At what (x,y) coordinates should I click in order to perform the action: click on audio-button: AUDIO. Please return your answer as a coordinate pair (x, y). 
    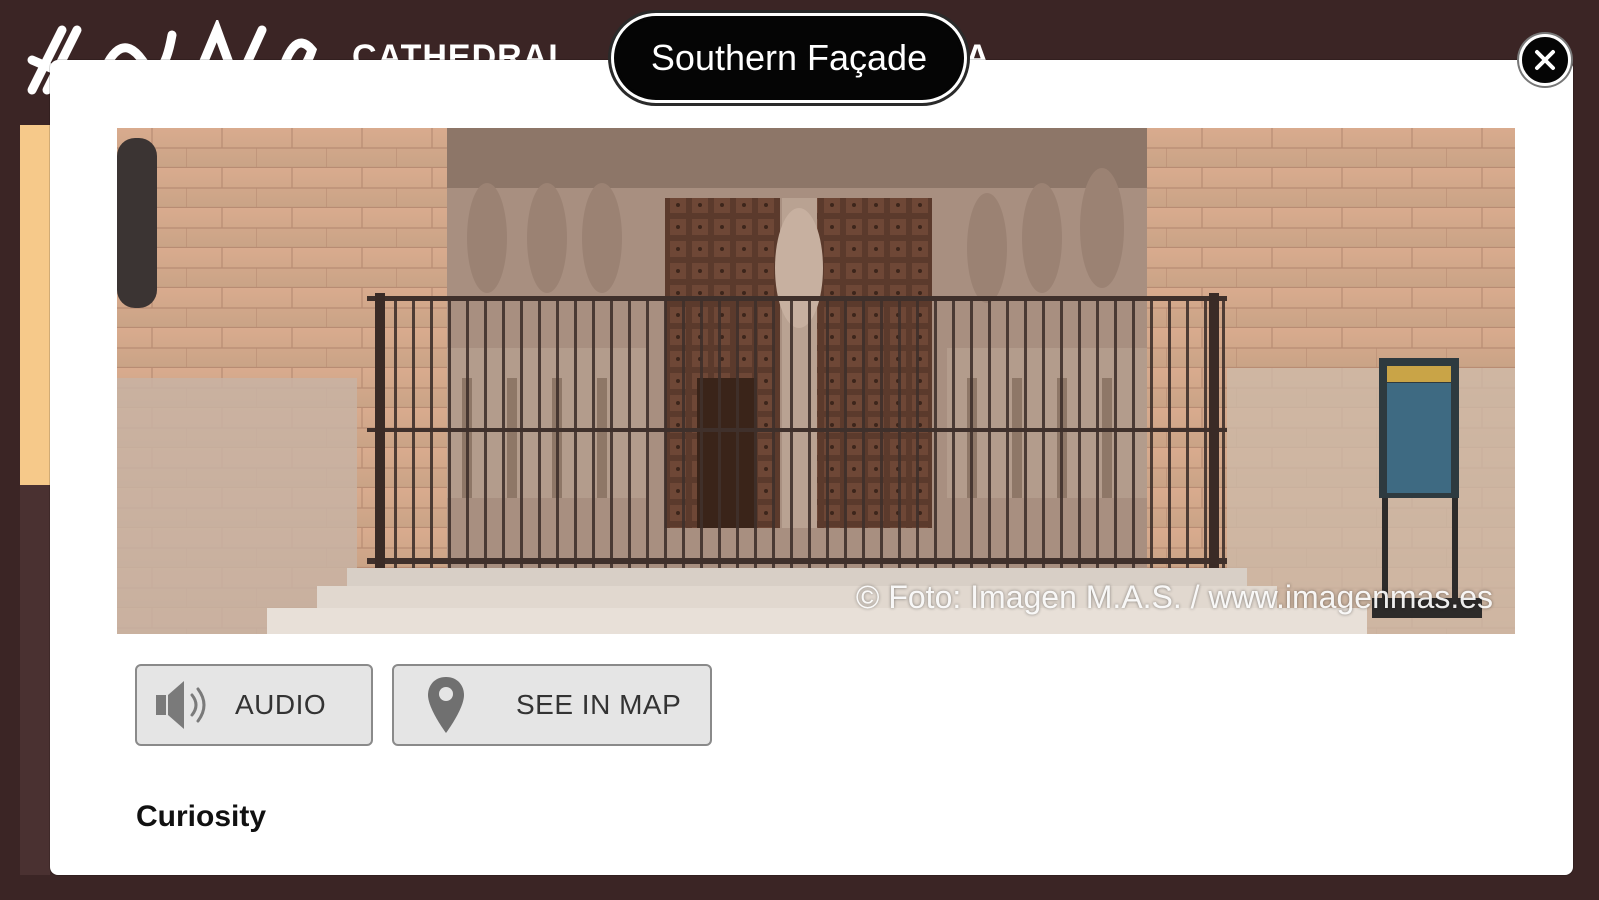
    Looking at the image, I should click on (254, 705).